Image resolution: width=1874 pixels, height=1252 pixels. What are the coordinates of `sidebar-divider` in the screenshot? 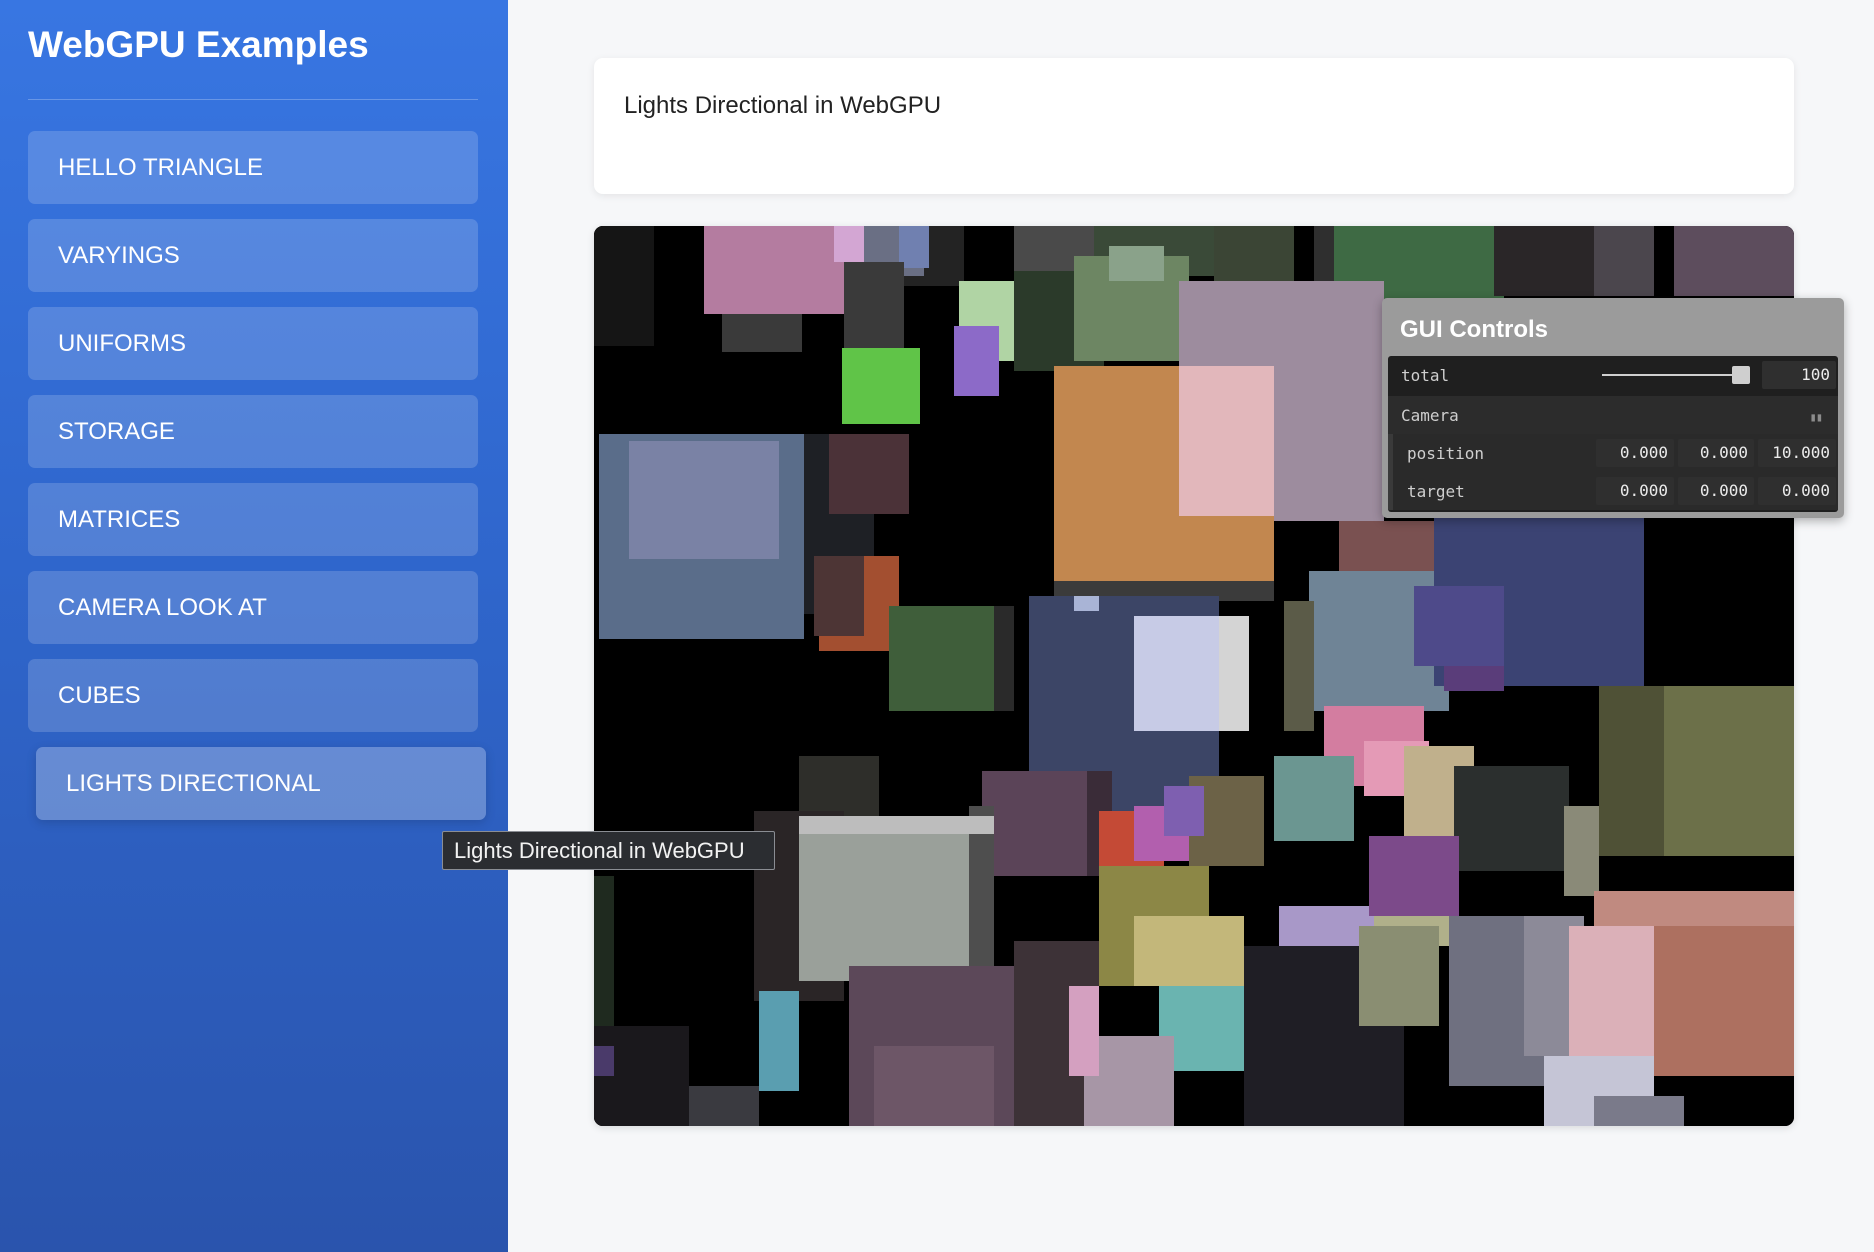 It's located at (253, 99).